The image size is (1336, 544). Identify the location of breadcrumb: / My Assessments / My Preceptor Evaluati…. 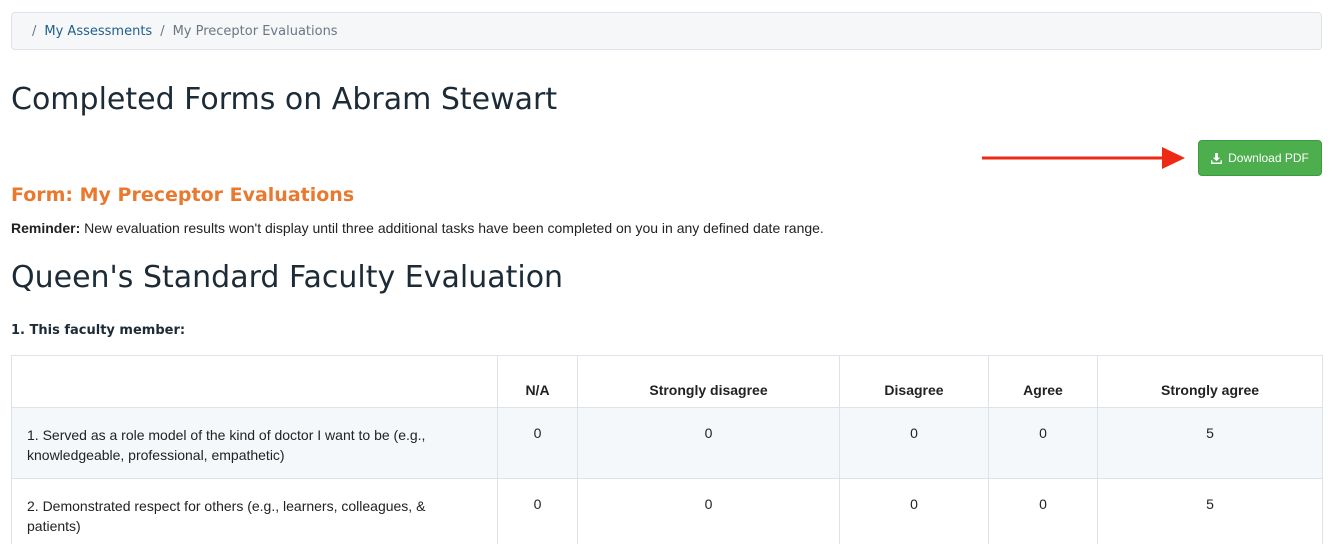
(666, 31).